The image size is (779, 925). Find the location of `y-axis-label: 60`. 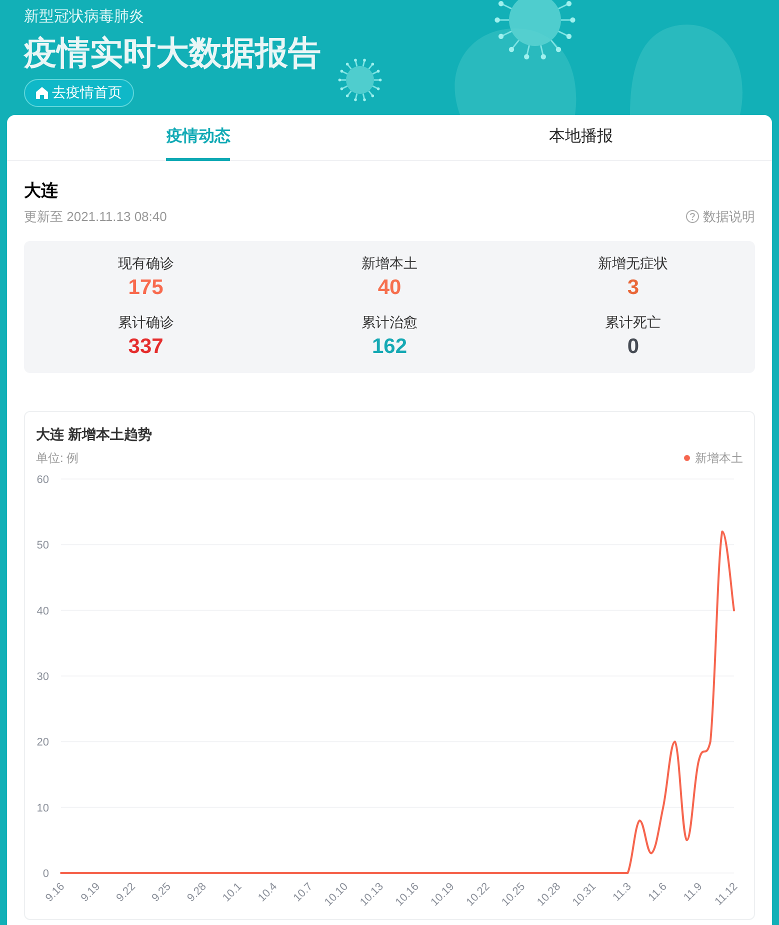

y-axis-label: 60 is located at coordinates (42, 480).